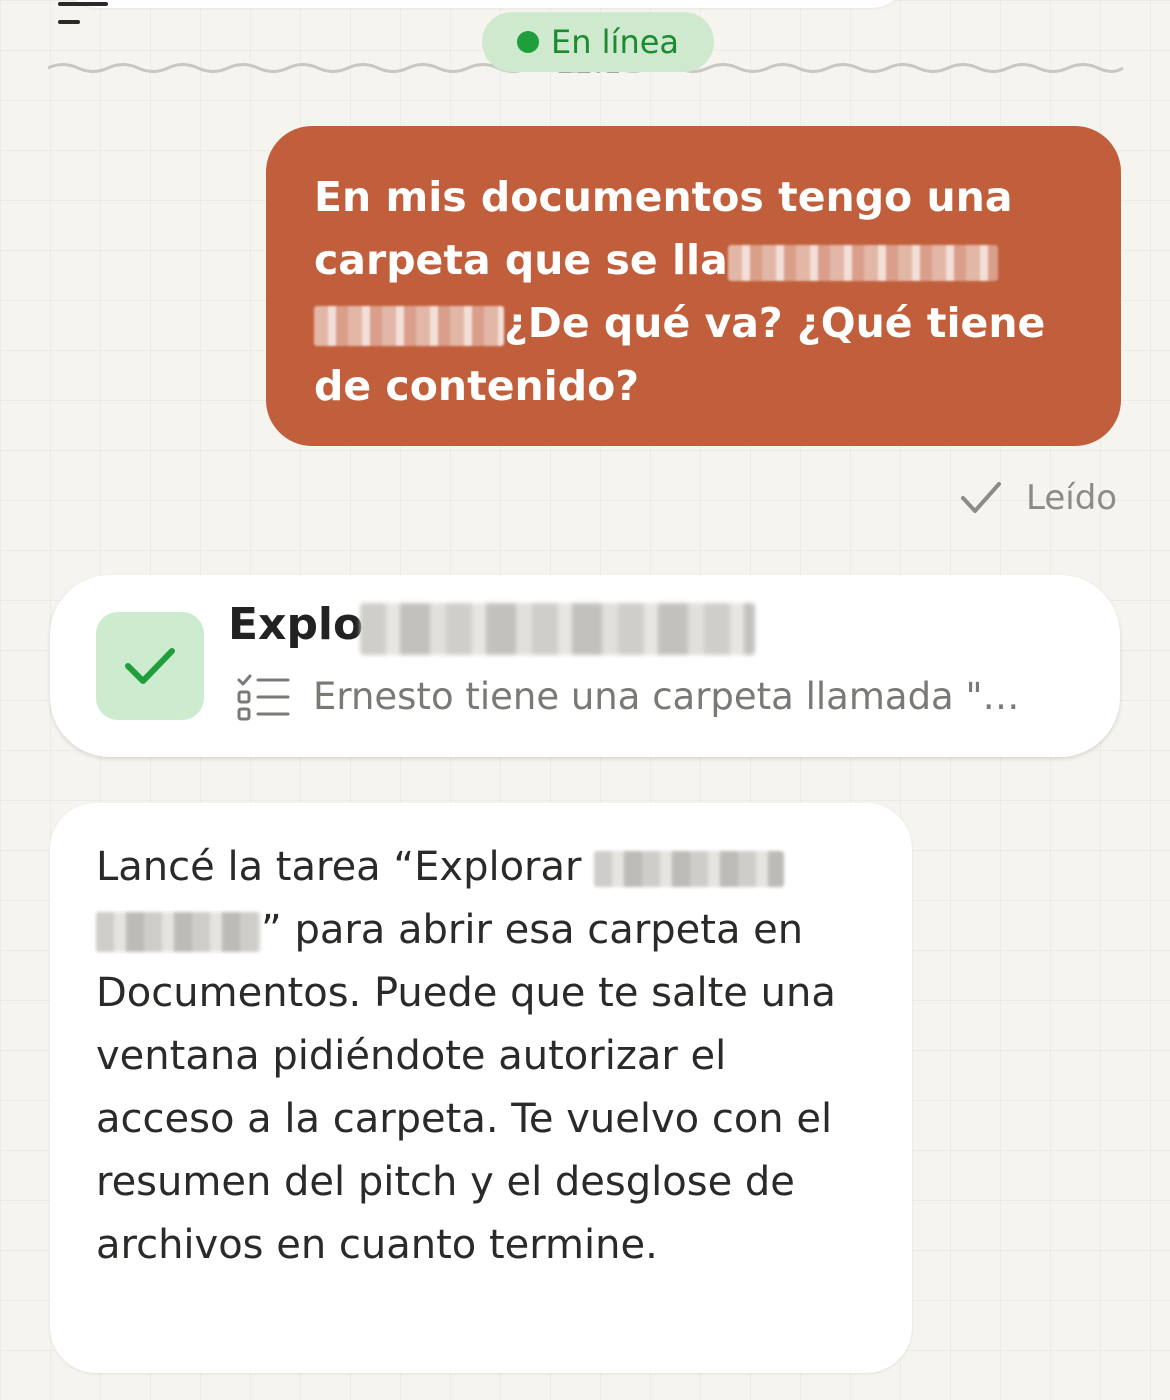 The image size is (1170, 1400). What do you see at coordinates (1072, 498) in the screenshot?
I see `read-receipt-label: Leído` at bounding box center [1072, 498].